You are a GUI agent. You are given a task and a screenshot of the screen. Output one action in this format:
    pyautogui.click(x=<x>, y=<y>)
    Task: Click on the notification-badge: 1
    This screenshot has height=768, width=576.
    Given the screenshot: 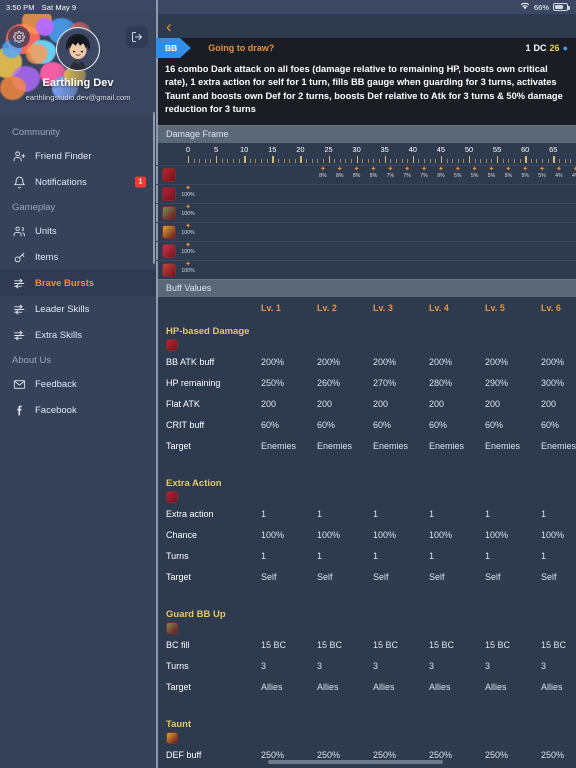 What is the action you would take?
    pyautogui.click(x=140, y=182)
    